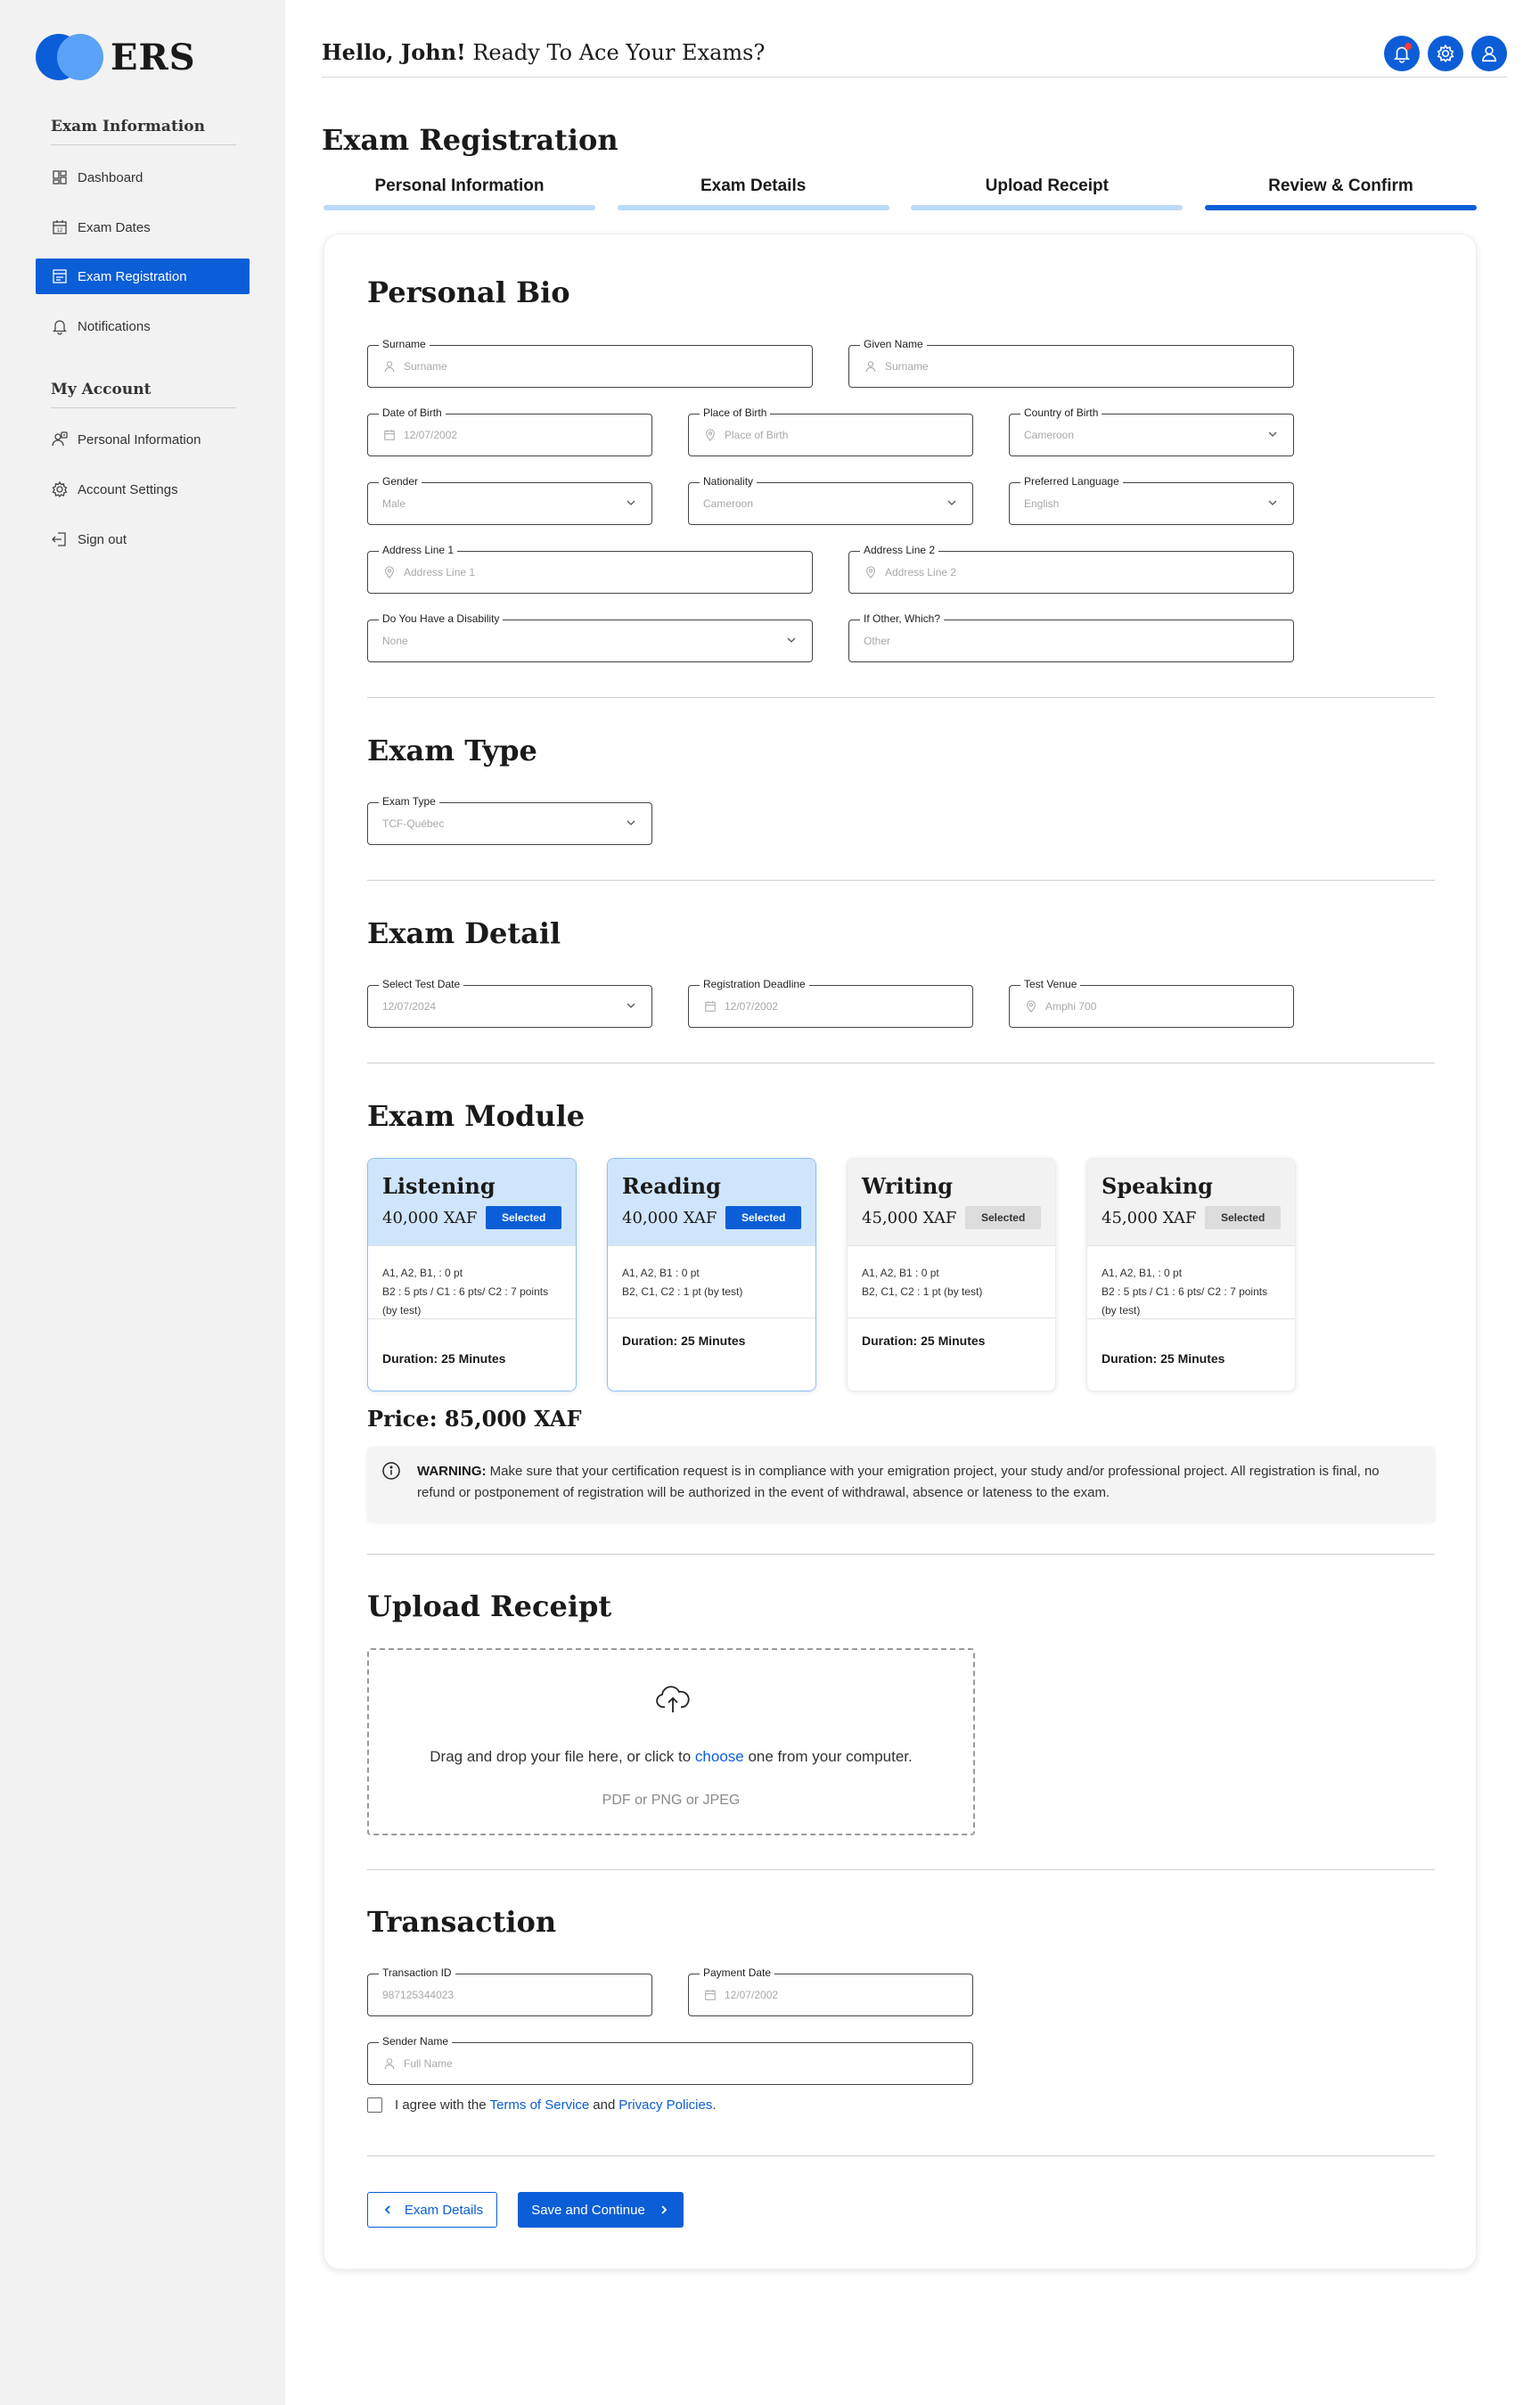  I want to click on sidebar-item-dashboard: Dashboard, so click(143, 177).